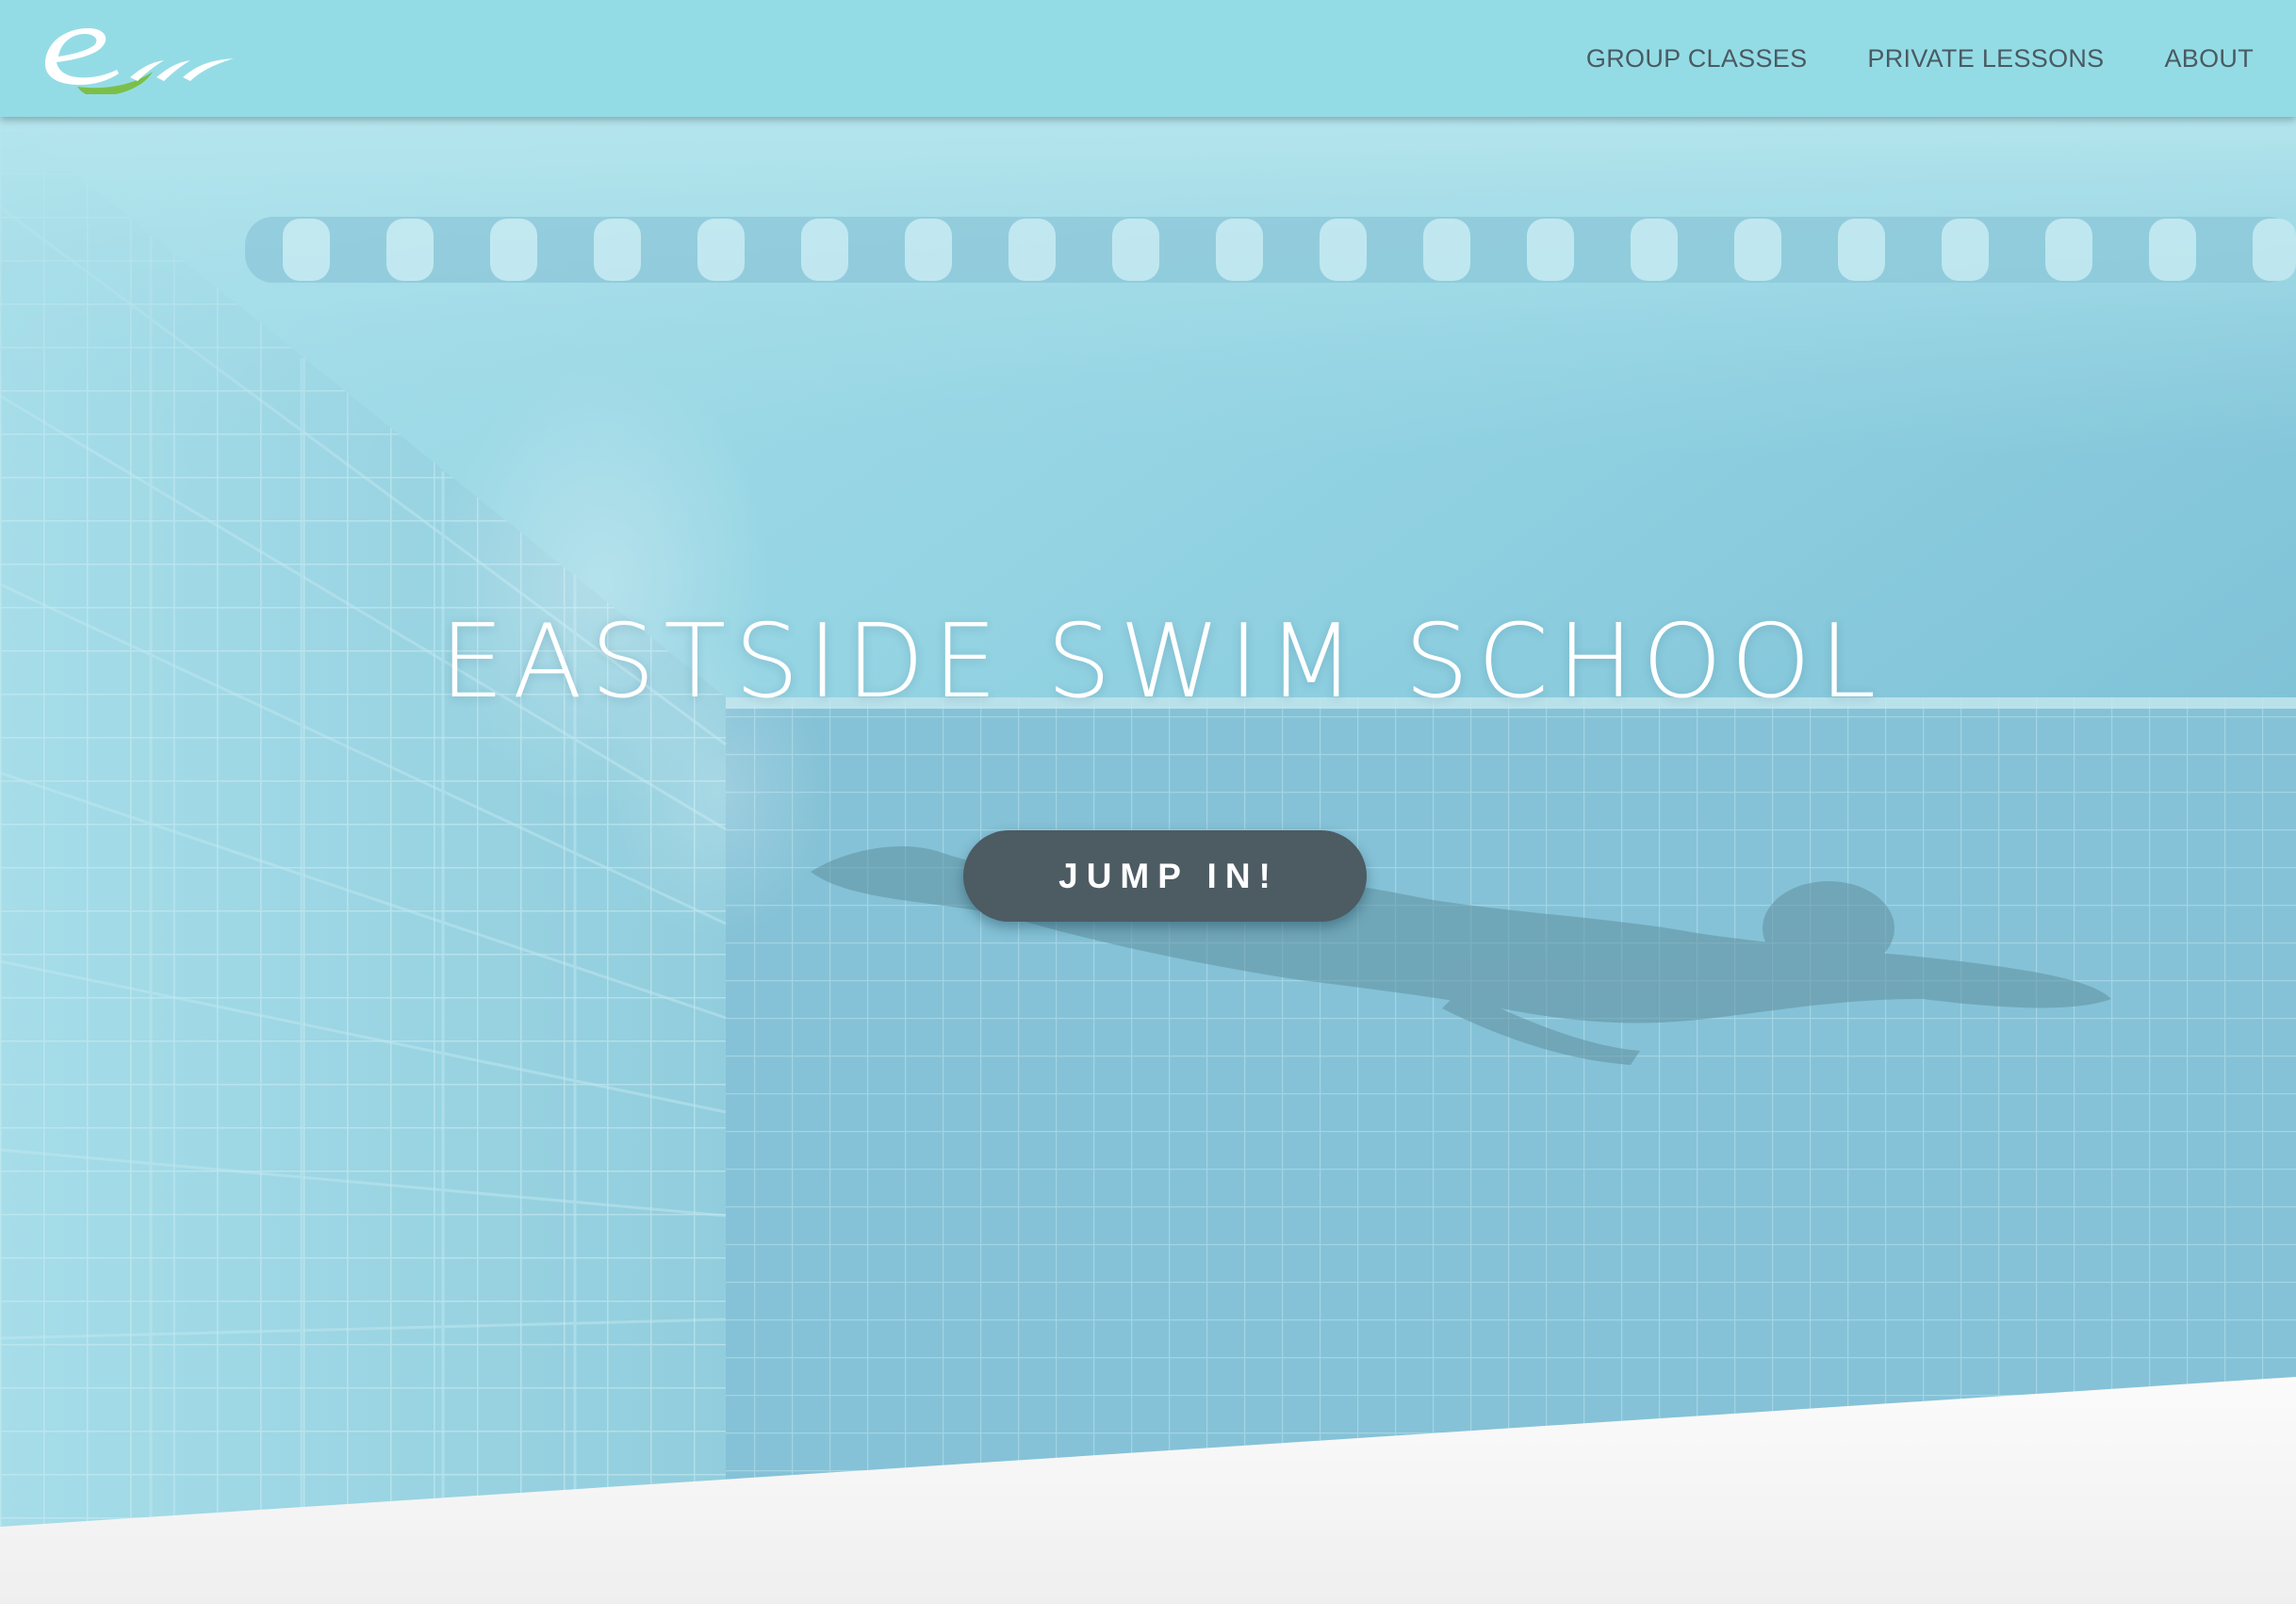 The width and height of the screenshot is (2296, 1604). I want to click on nav-links: GROUP CLASSES PRIVATE LESSONS ABOUT, so click(1920, 58).